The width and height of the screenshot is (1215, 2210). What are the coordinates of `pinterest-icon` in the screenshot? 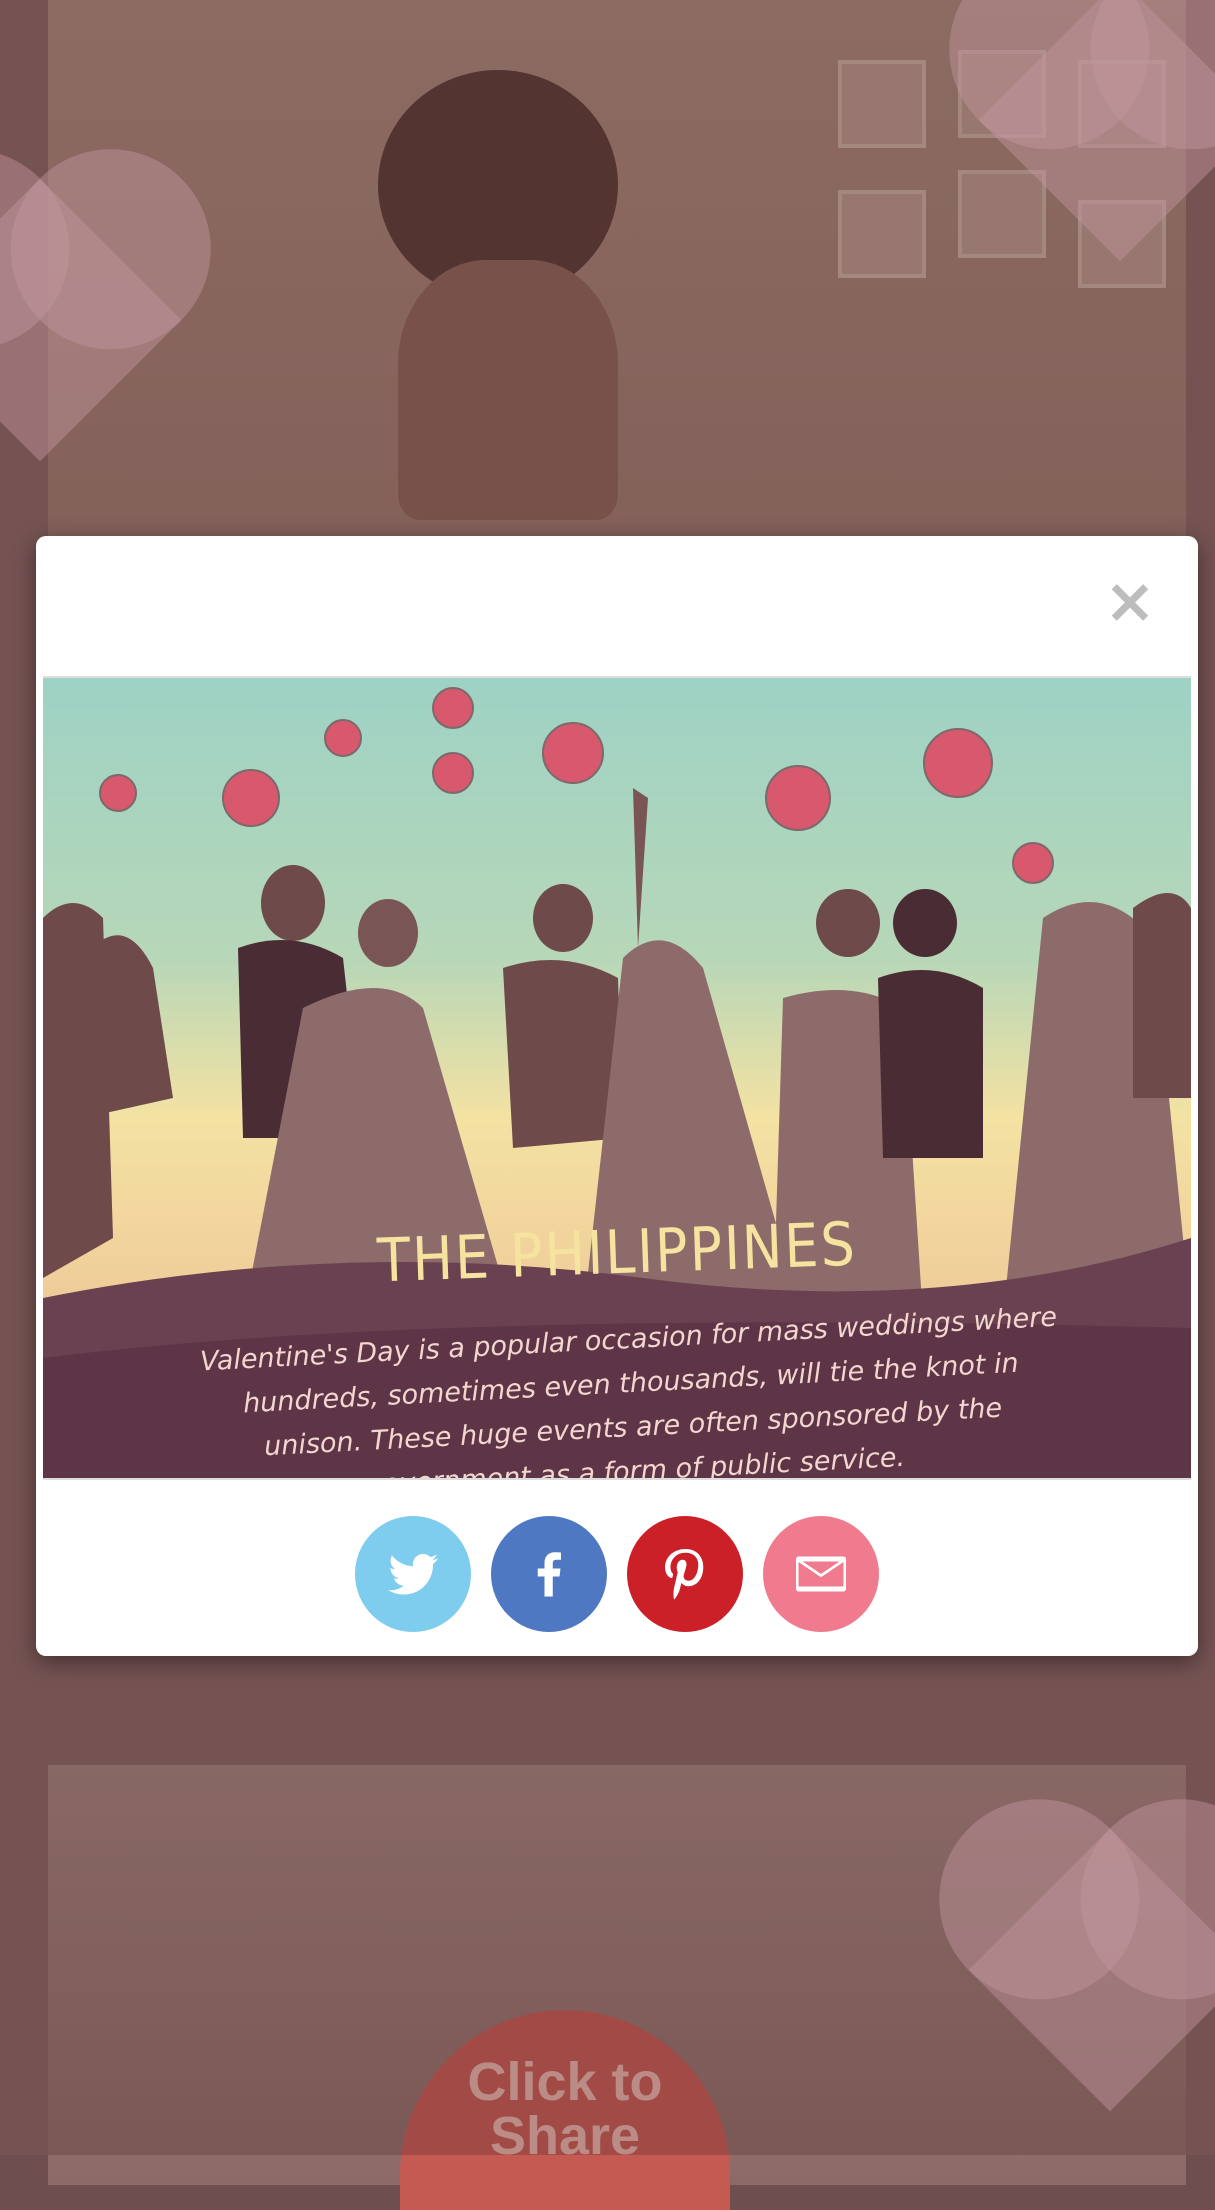 It's located at (684, 1574).